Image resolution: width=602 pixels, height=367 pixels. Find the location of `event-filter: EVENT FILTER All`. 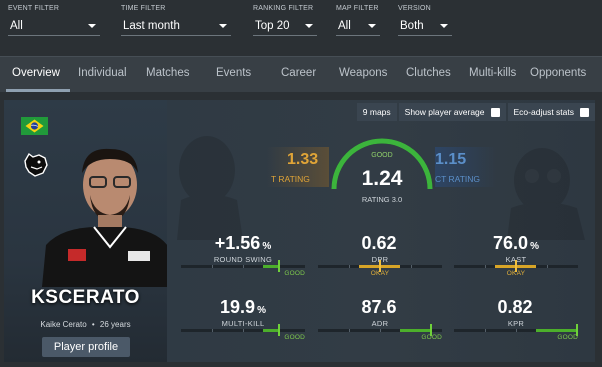

event-filter: EVENT FILTER All is located at coordinates (54, 20).